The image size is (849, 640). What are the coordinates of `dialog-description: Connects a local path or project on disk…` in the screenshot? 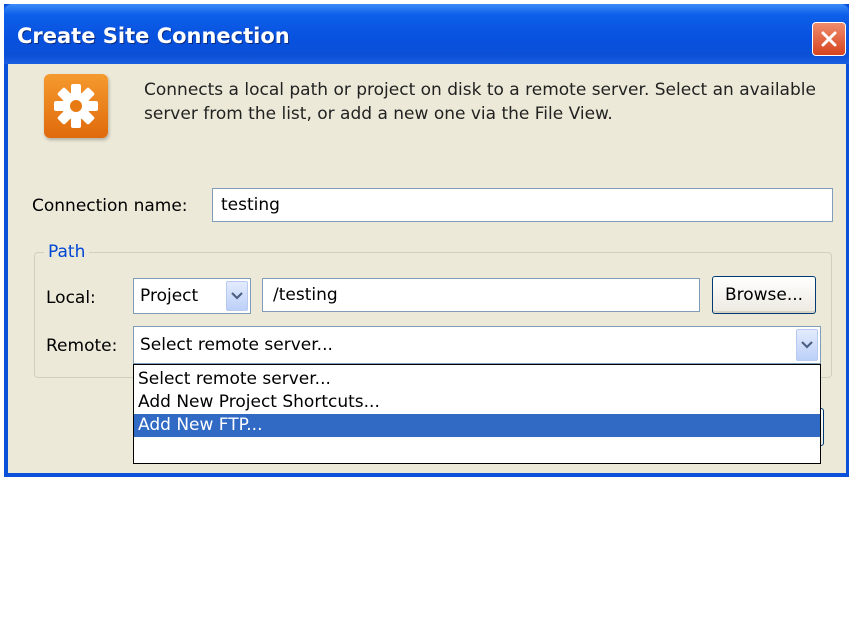 It's located at (480, 102).